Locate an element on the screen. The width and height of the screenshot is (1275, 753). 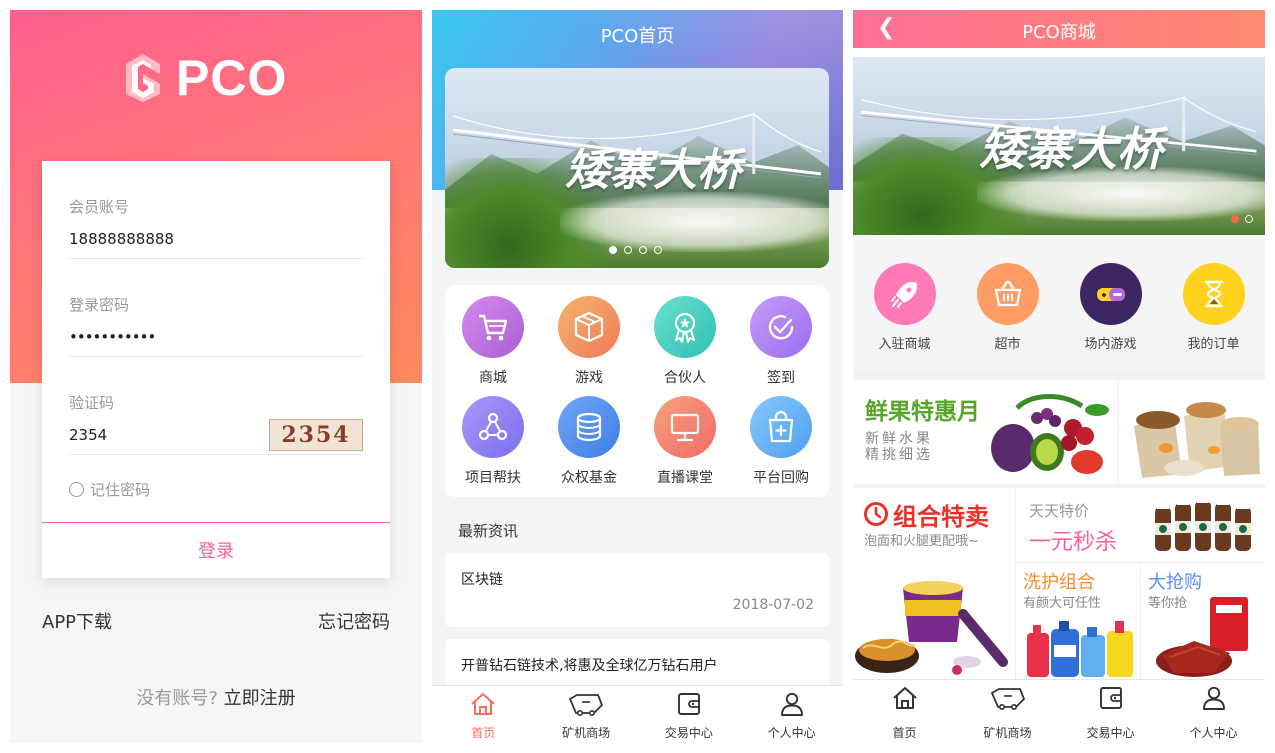
check-circle-icon is located at coordinates (781, 327).